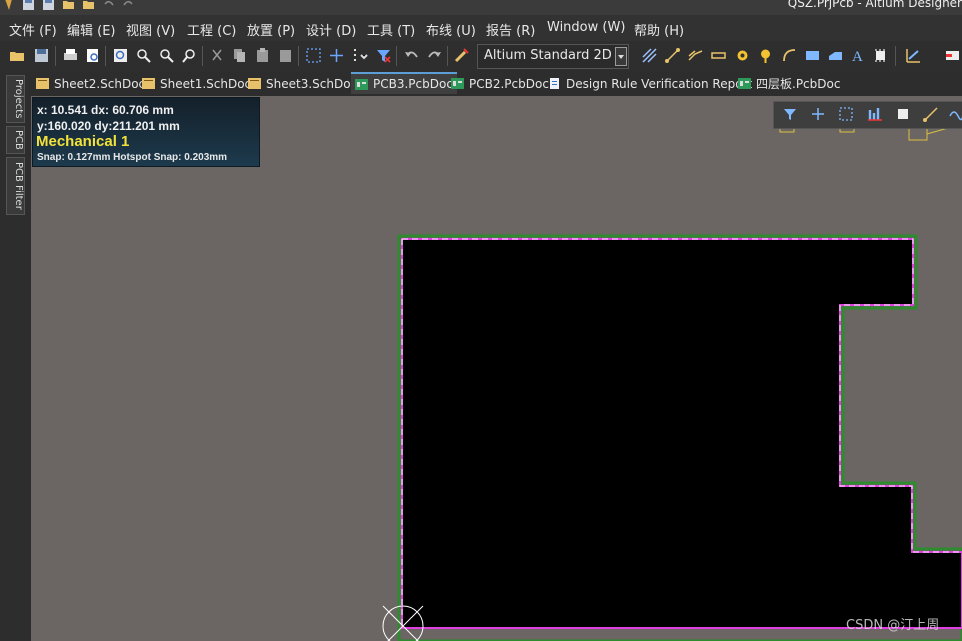 Image resolution: width=962 pixels, height=641 pixels. What do you see at coordinates (650, 83) in the screenshot?
I see `tab-design-rule-report: Design Rule Verification Report` at bounding box center [650, 83].